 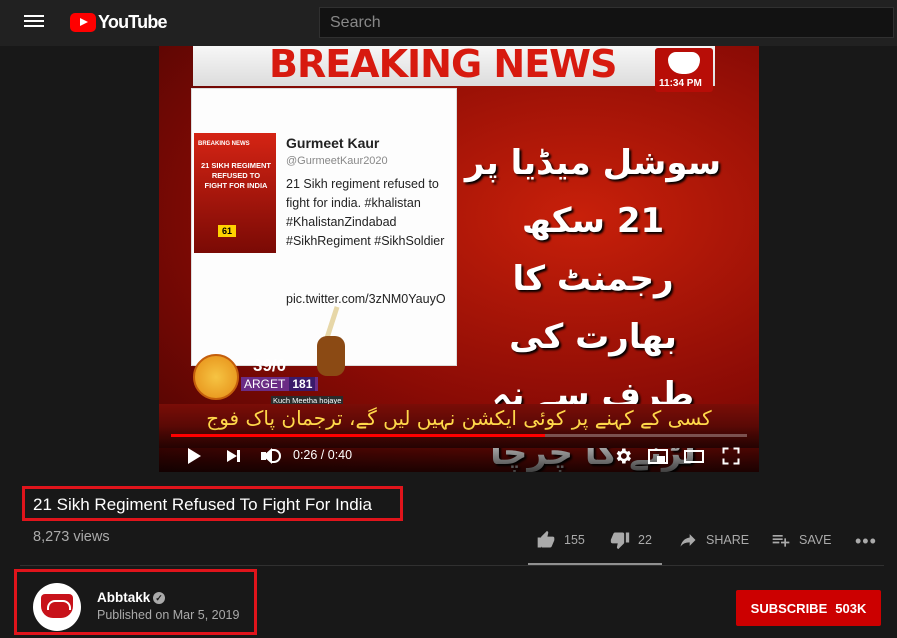 I want to click on subscribe-button: SUBSCRIBE 503K, so click(x=808, y=608).